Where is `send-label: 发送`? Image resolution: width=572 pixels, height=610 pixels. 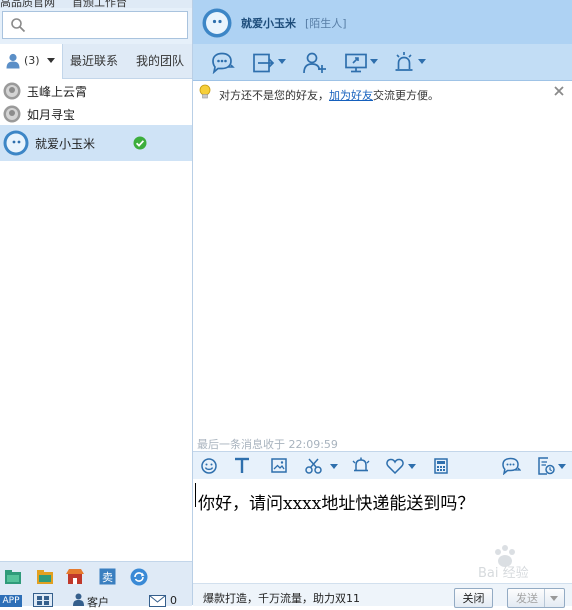 send-label: 发送 is located at coordinates (527, 599).